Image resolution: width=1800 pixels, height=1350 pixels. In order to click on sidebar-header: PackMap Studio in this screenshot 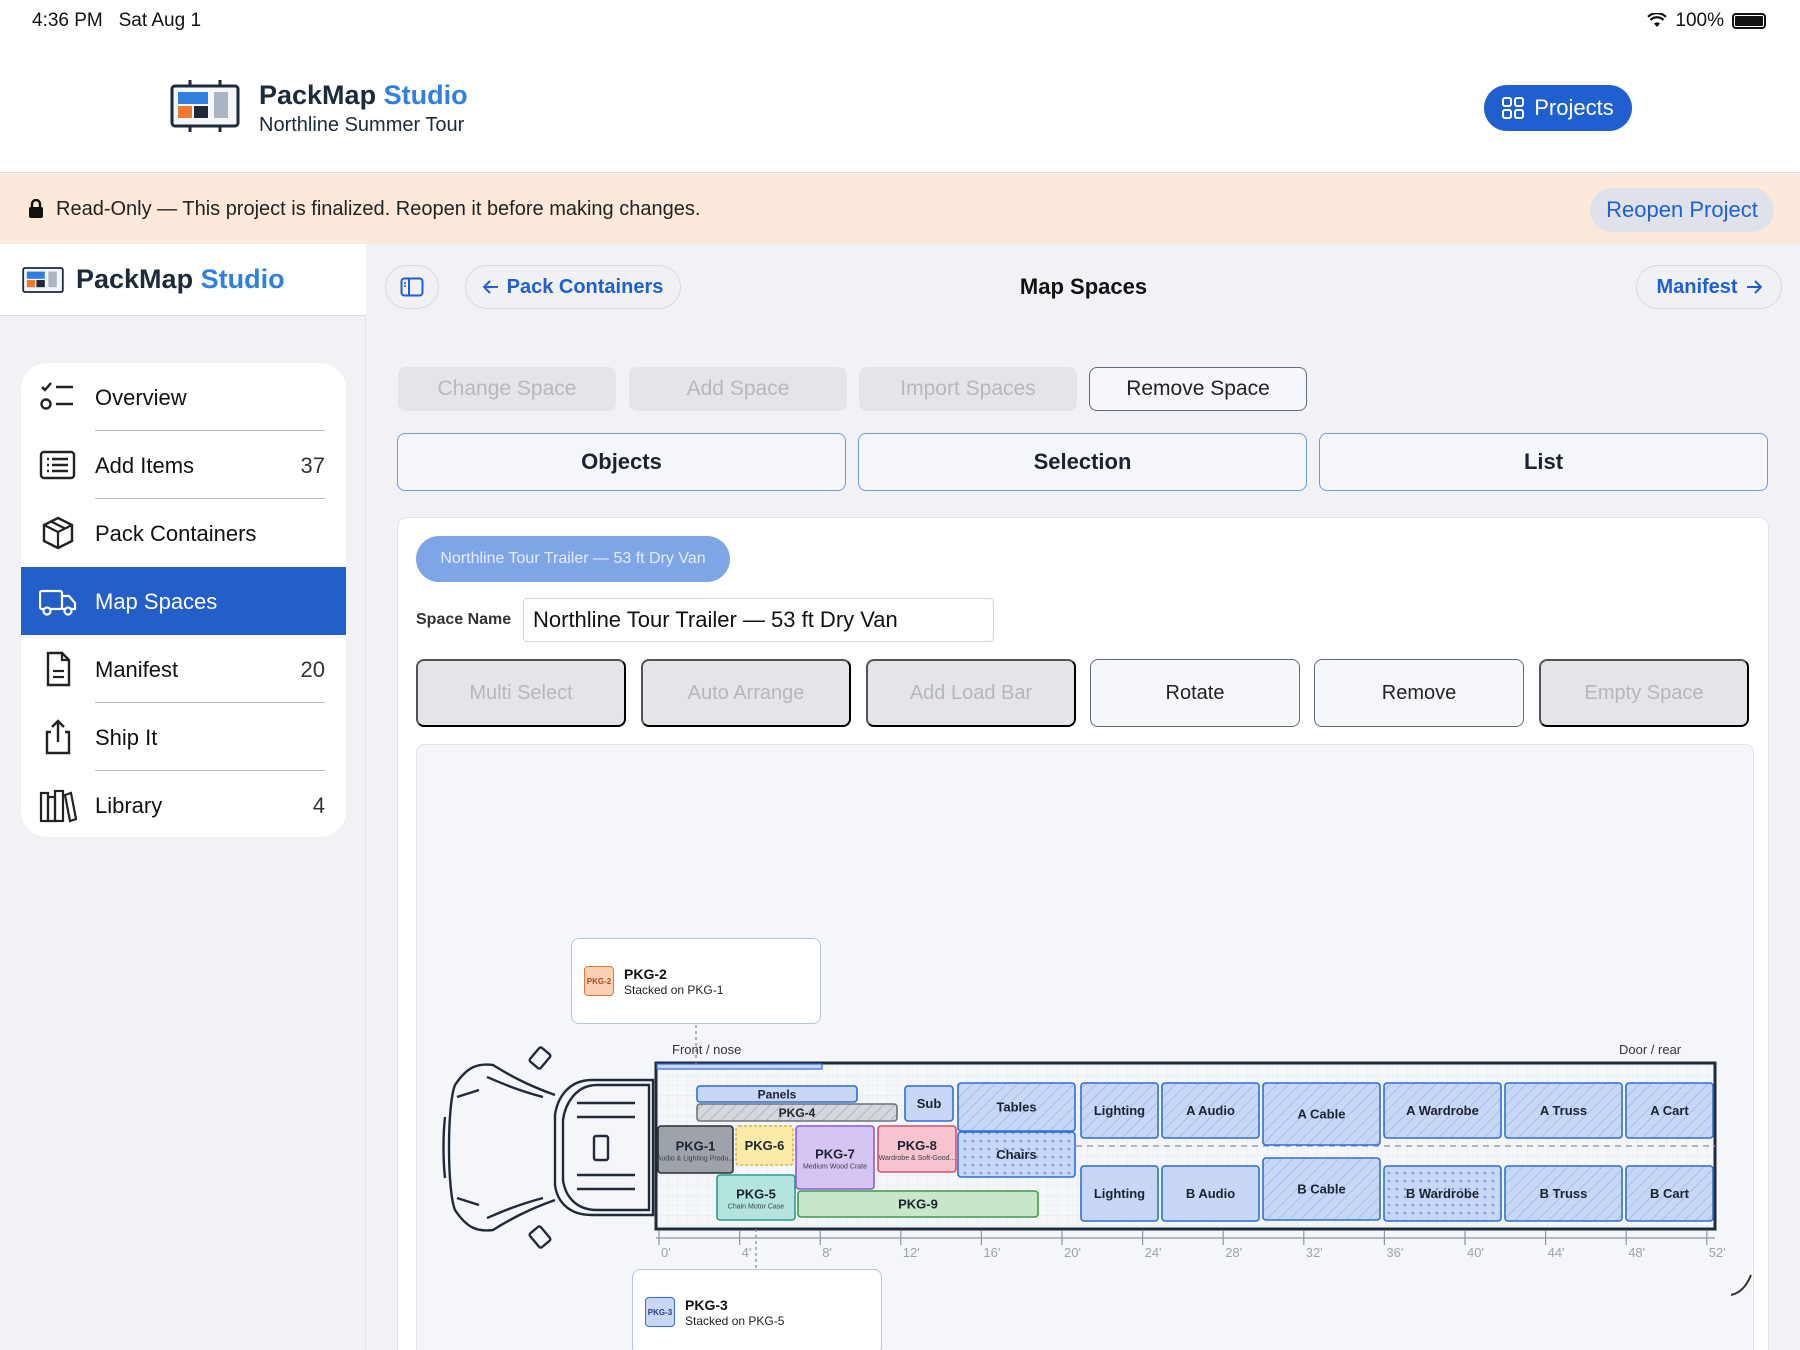, I will do `click(183, 280)`.